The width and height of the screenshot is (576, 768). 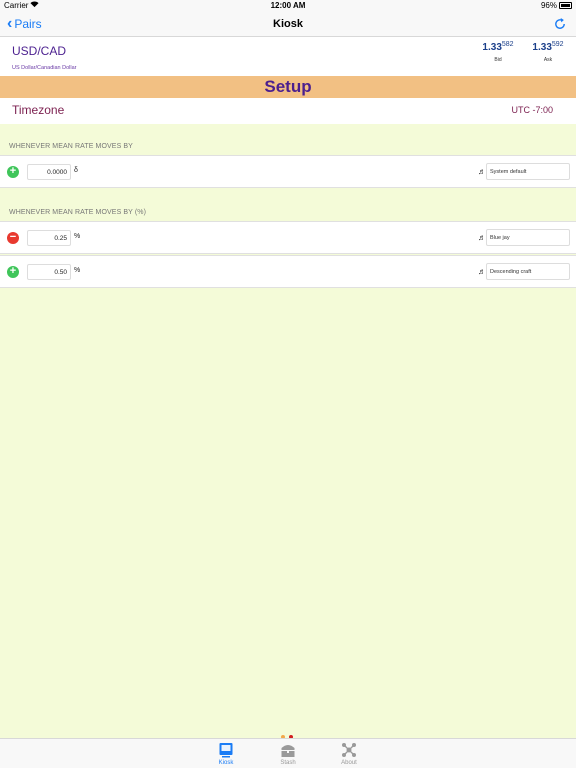 I want to click on threshold-input: 0.25, so click(x=49, y=238).